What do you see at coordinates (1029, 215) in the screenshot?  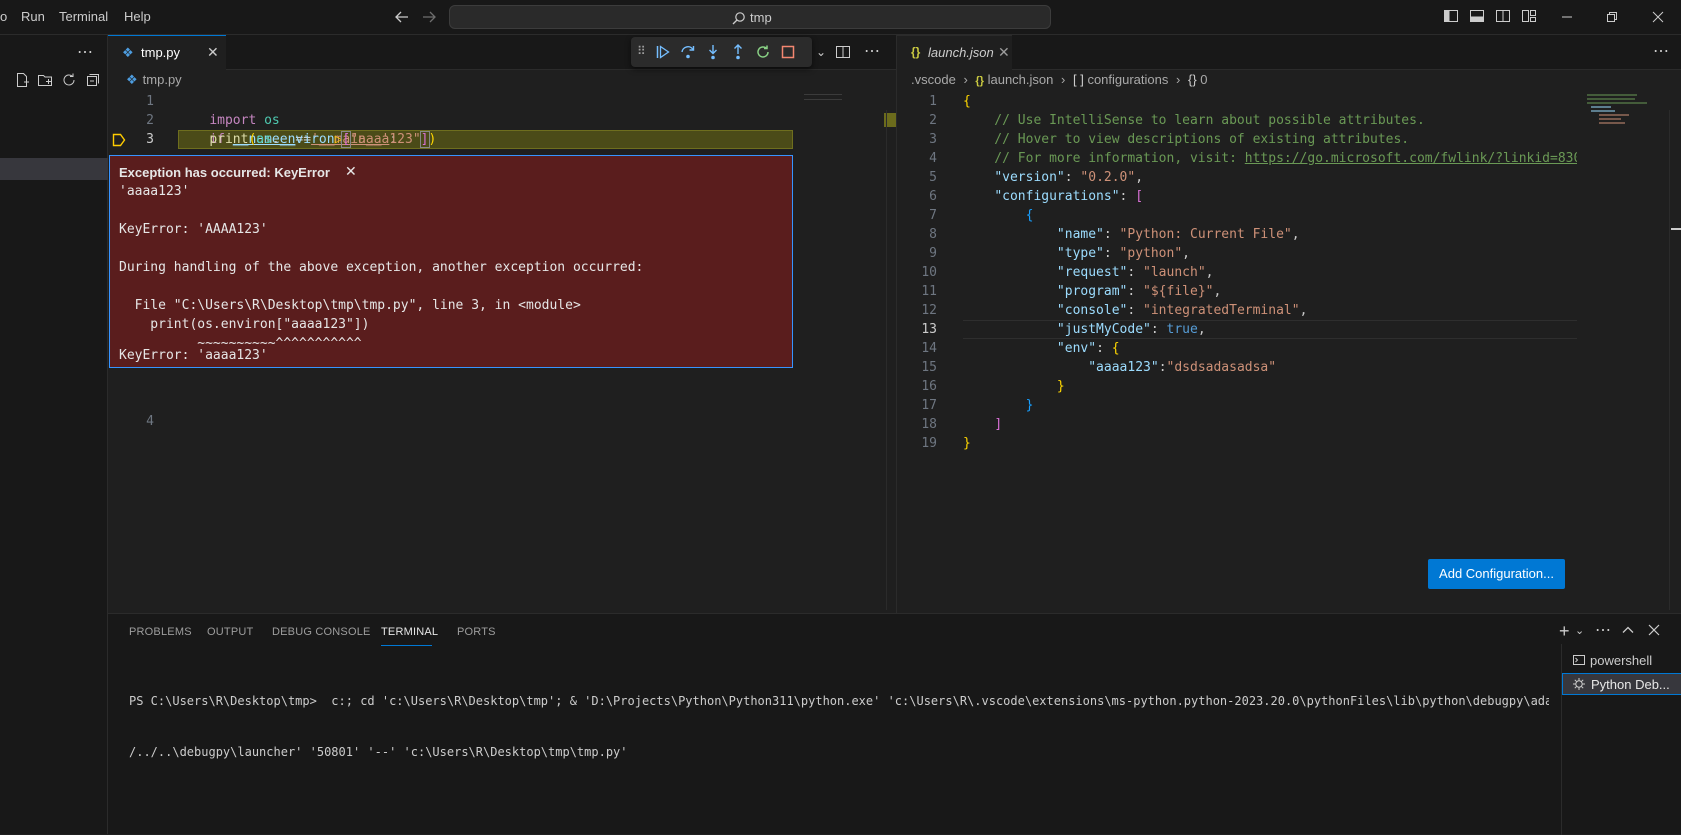 I see `code-line-7: {` at bounding box center [1029, 215].